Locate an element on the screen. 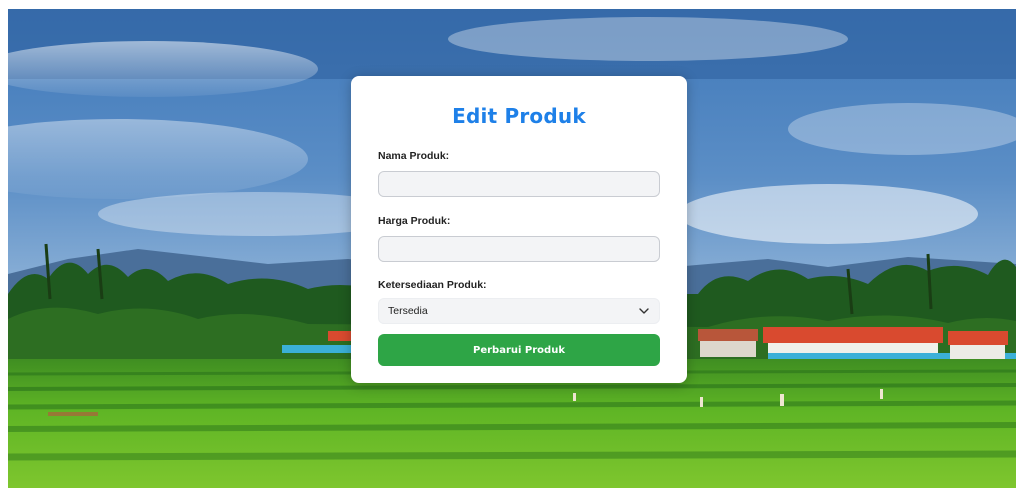  availability-select: Tersedia is located at coordinates (519, 311).